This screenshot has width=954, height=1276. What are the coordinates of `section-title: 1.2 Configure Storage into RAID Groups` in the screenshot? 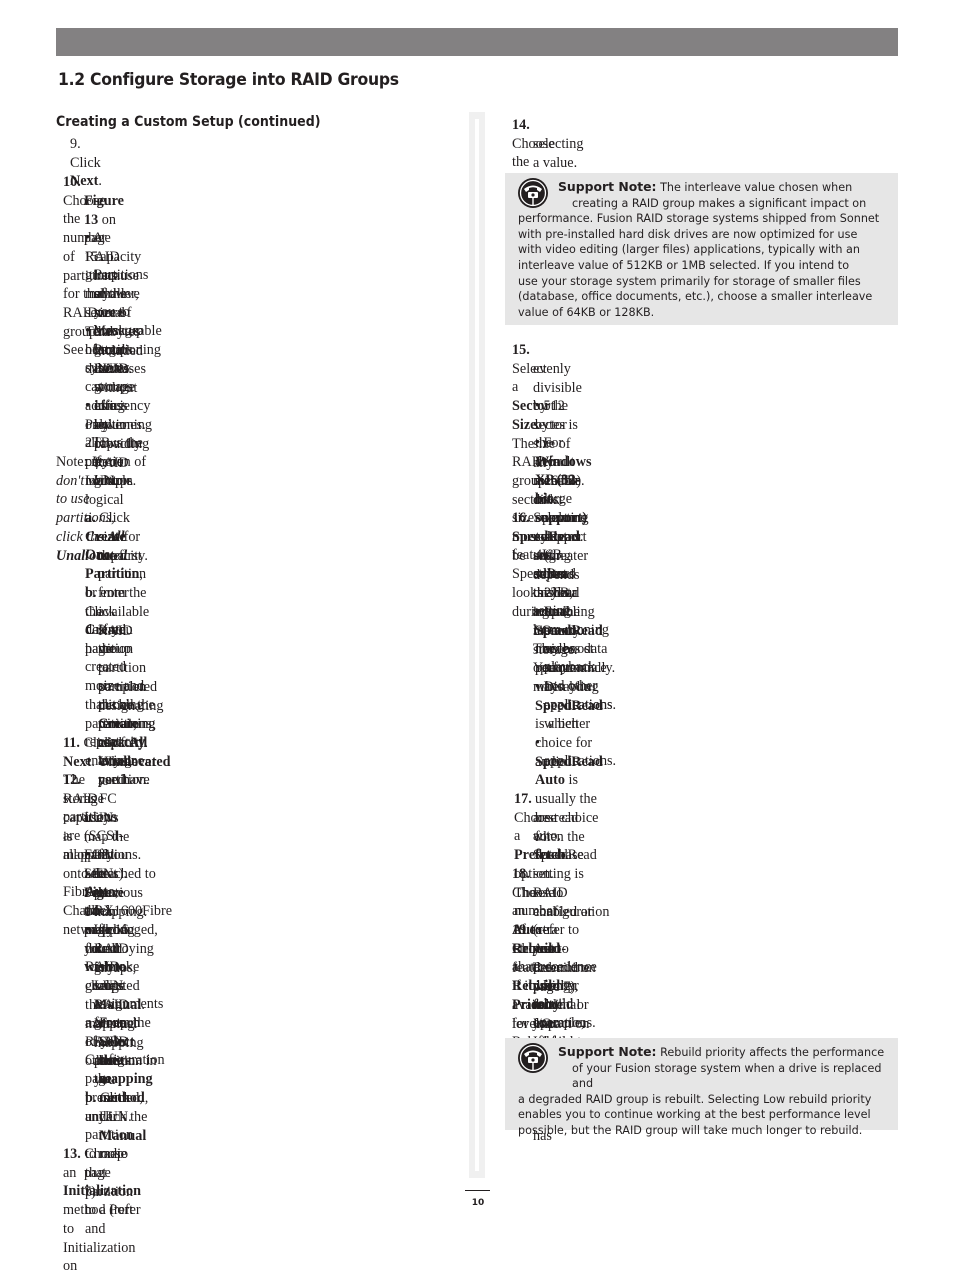 It's located at (228, 80).